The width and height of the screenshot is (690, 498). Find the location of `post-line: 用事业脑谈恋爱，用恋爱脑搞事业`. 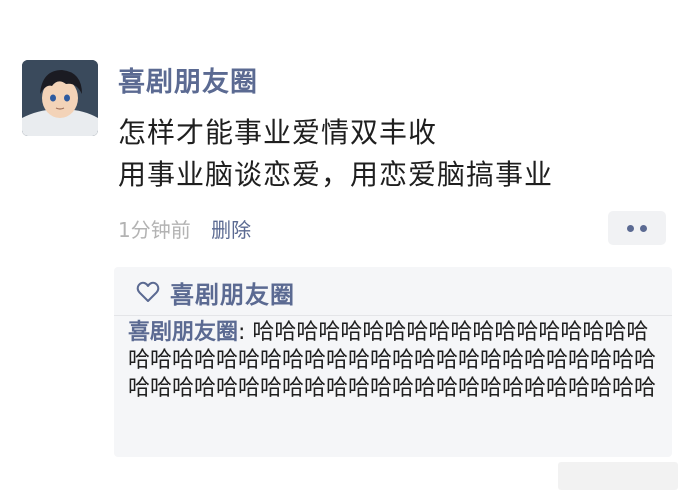

post-line: 用事业脑谈恋爱，用恋爱脑搞事业 is located at coordinates (336, 174).